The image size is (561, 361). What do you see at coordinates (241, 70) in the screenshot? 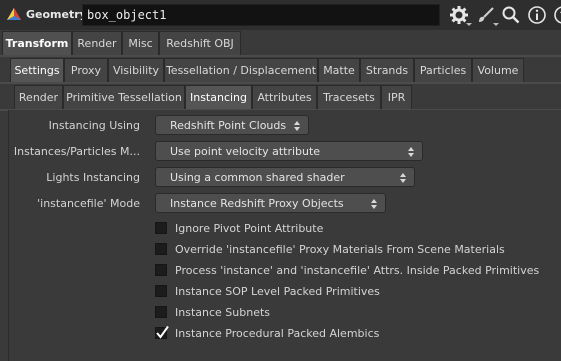
I see `tab-tessellation-displacement: Tessellation / Displacement` at bounding box center [241, 70].